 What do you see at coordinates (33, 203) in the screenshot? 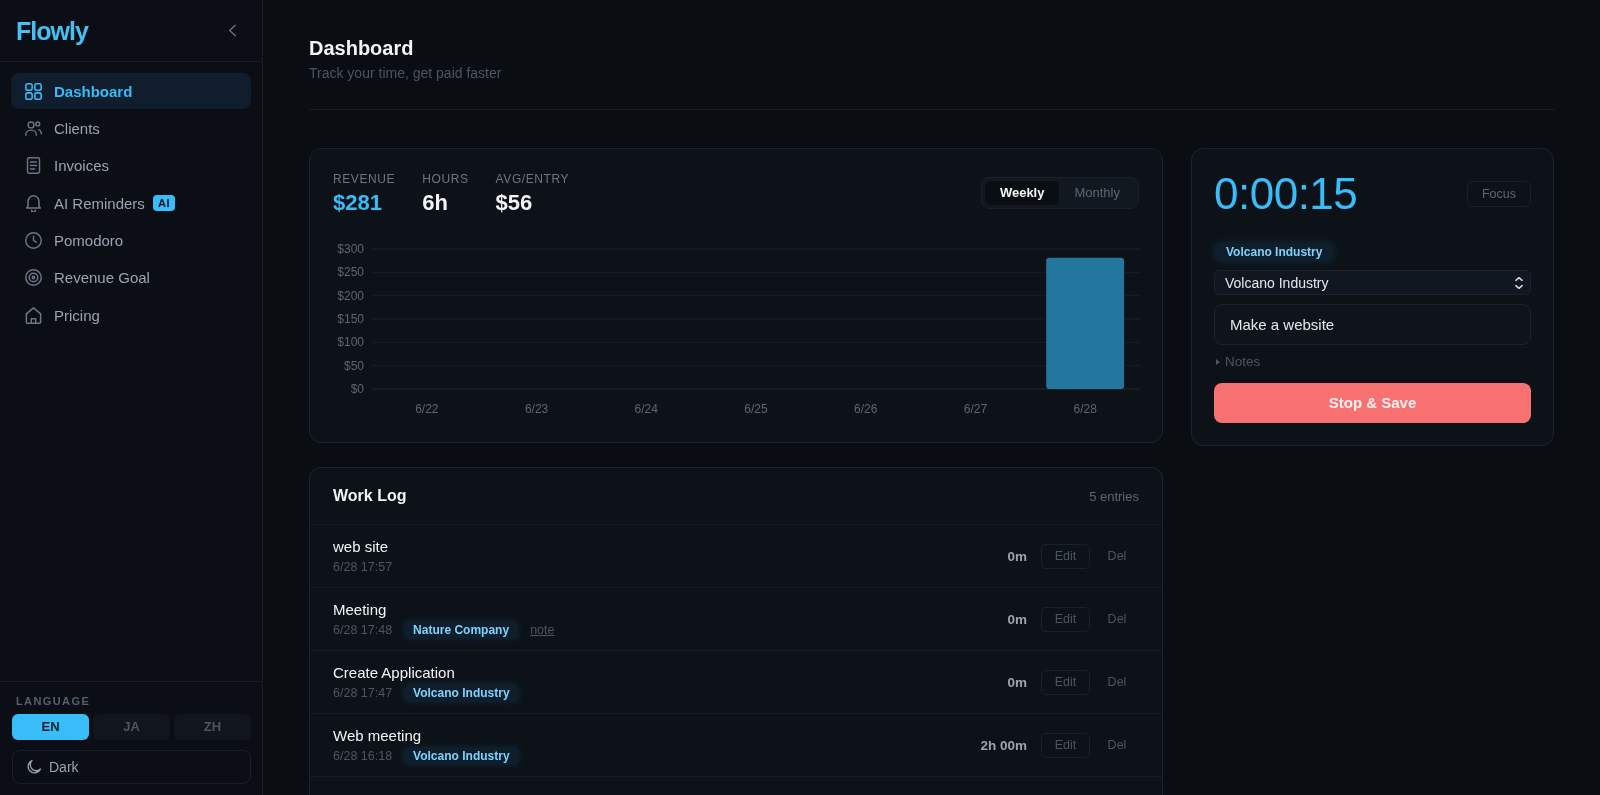
I see `bell-icon` at bounding box center [33, 203].